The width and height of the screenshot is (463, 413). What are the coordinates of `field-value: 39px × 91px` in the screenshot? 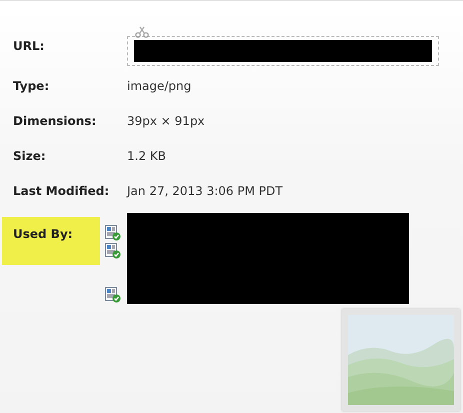 It's located at (166, 120).